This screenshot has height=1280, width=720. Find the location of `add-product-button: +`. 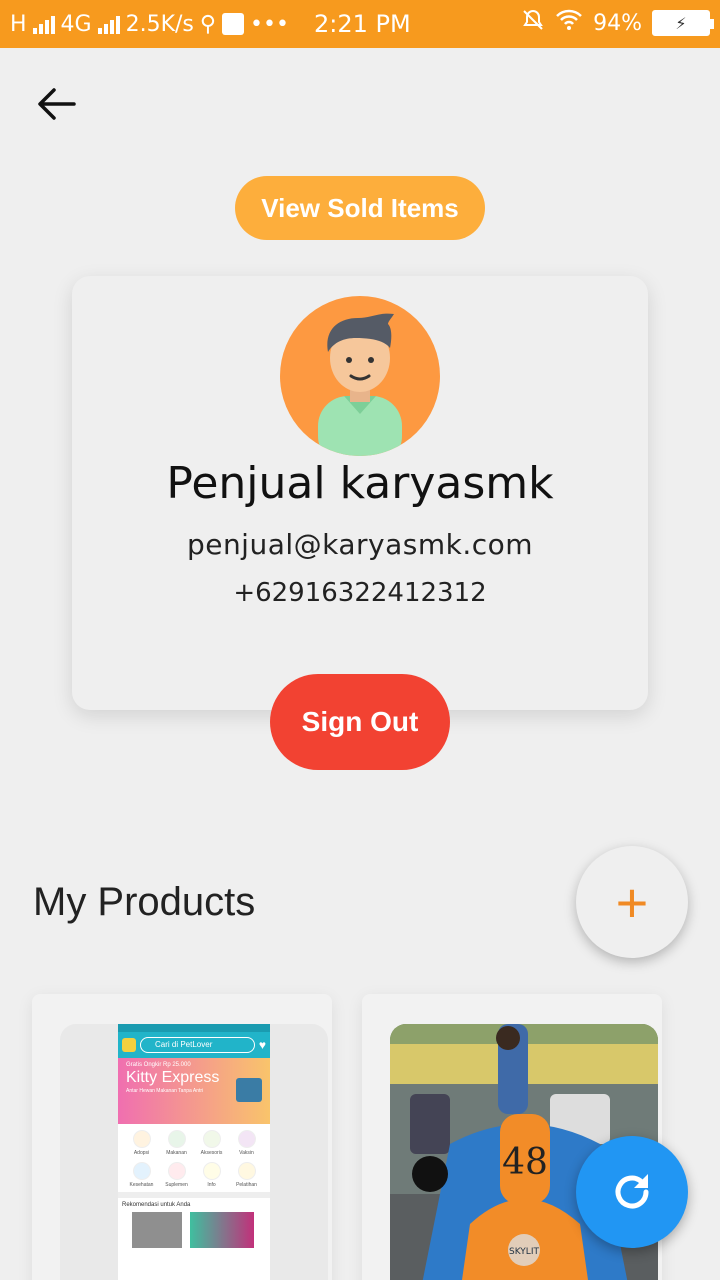

add-product-button: + is located at coordinates (632, 902).